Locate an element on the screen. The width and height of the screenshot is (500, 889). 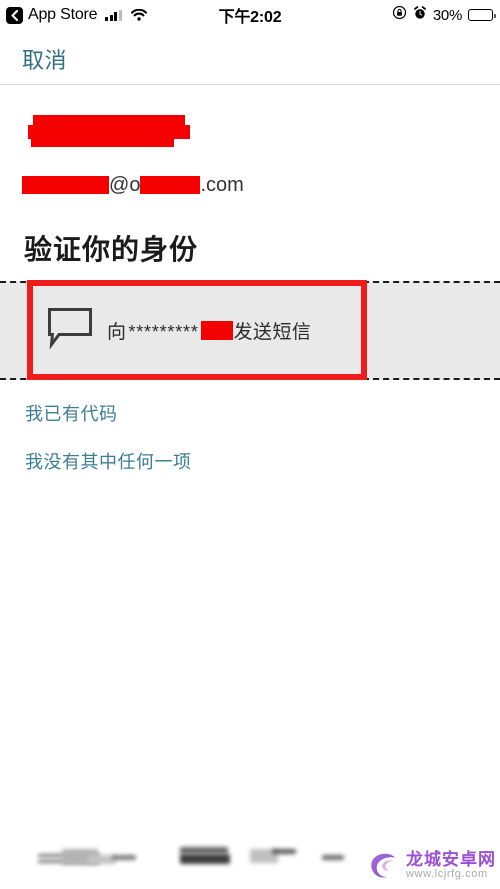
send-sms-label: 向 ********* 发送短信 is located at coordinates (209, 330).